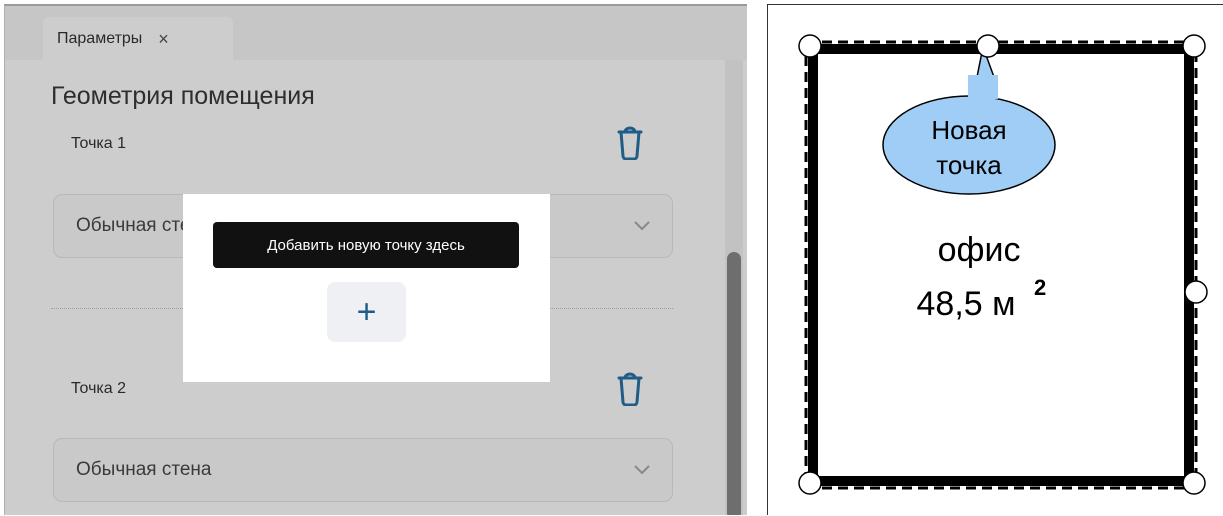 The width and height of the screenshot is (1223, 516). I want to click on scrollbar-thumb, so click(734, 383).